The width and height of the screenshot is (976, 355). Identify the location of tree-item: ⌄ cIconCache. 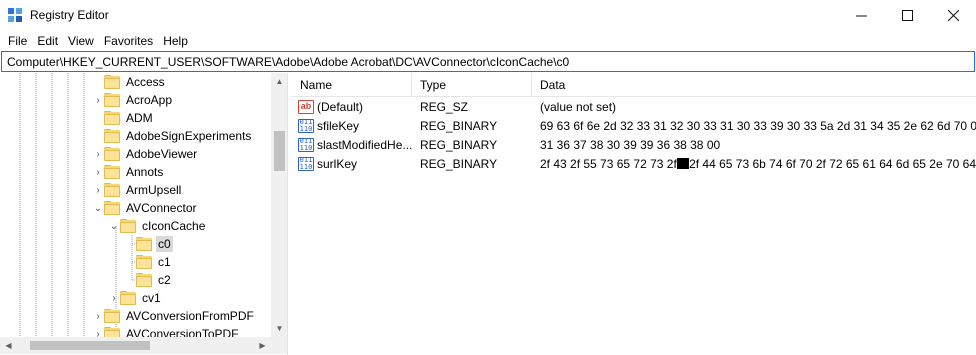
(157, 226).